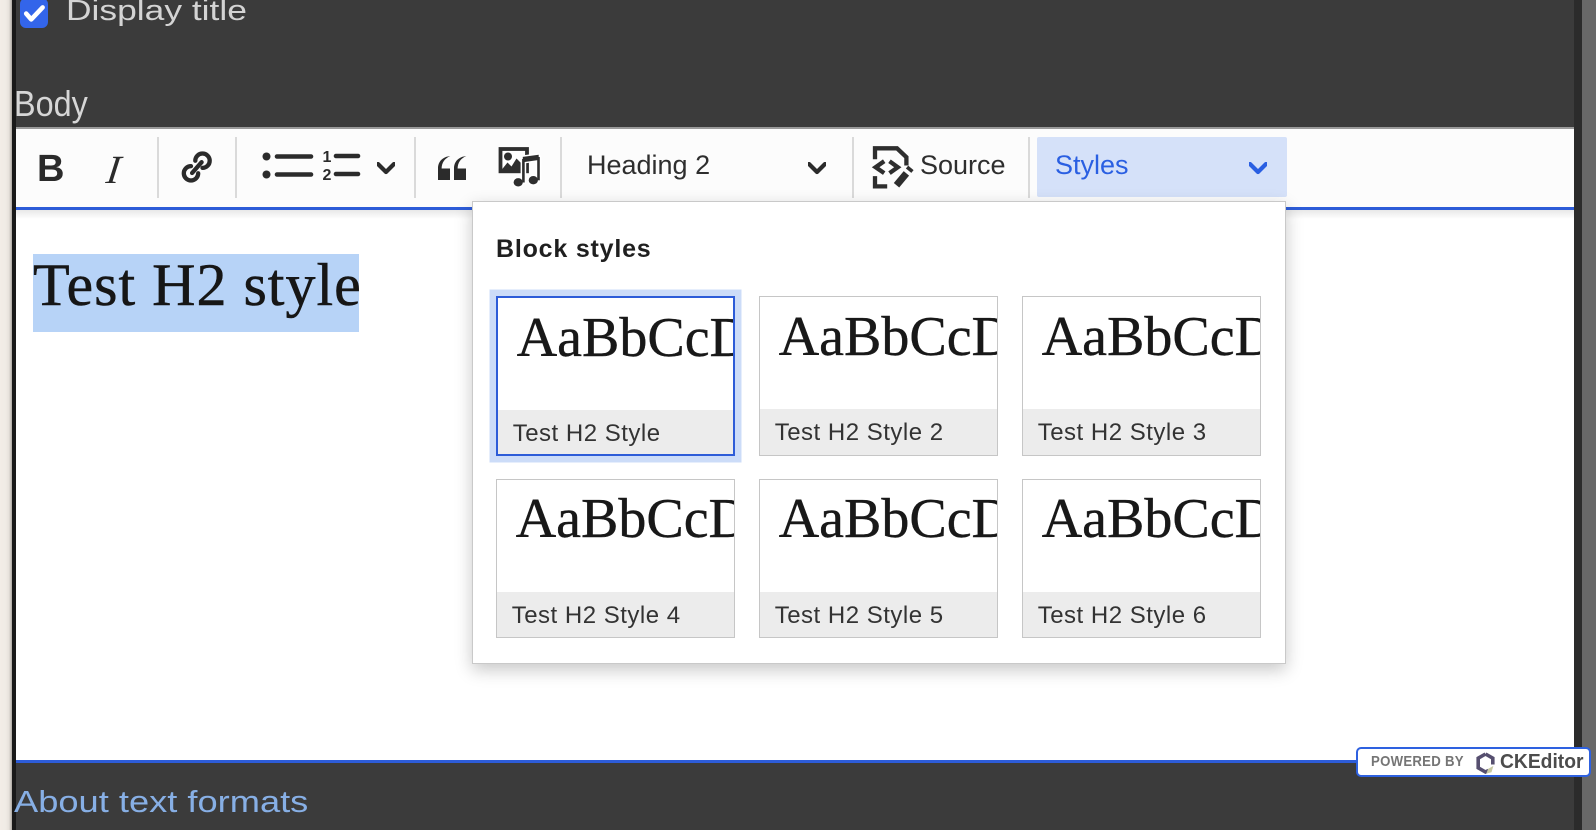 The image size is (1596, 830). I want to click on svg-text: 2, so click(327, 175).